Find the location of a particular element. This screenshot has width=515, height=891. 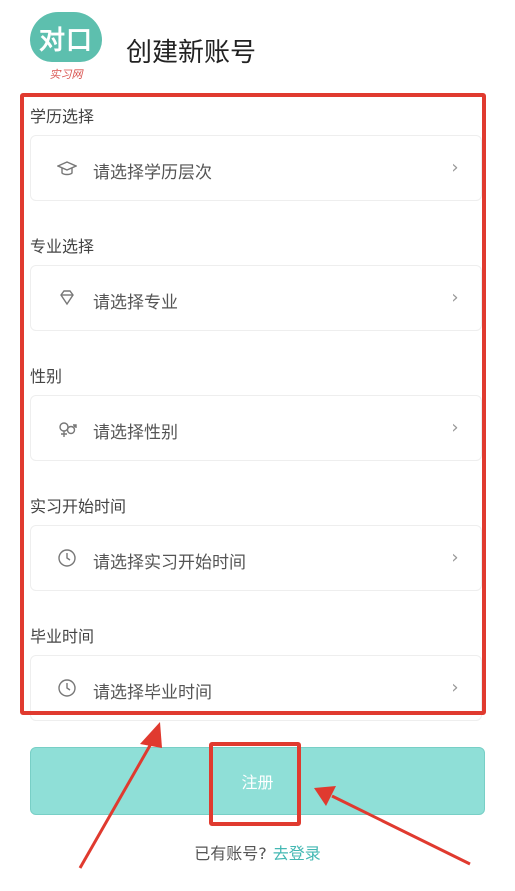

major-select: 请选择专业 › is located at coordinates (256, 298).